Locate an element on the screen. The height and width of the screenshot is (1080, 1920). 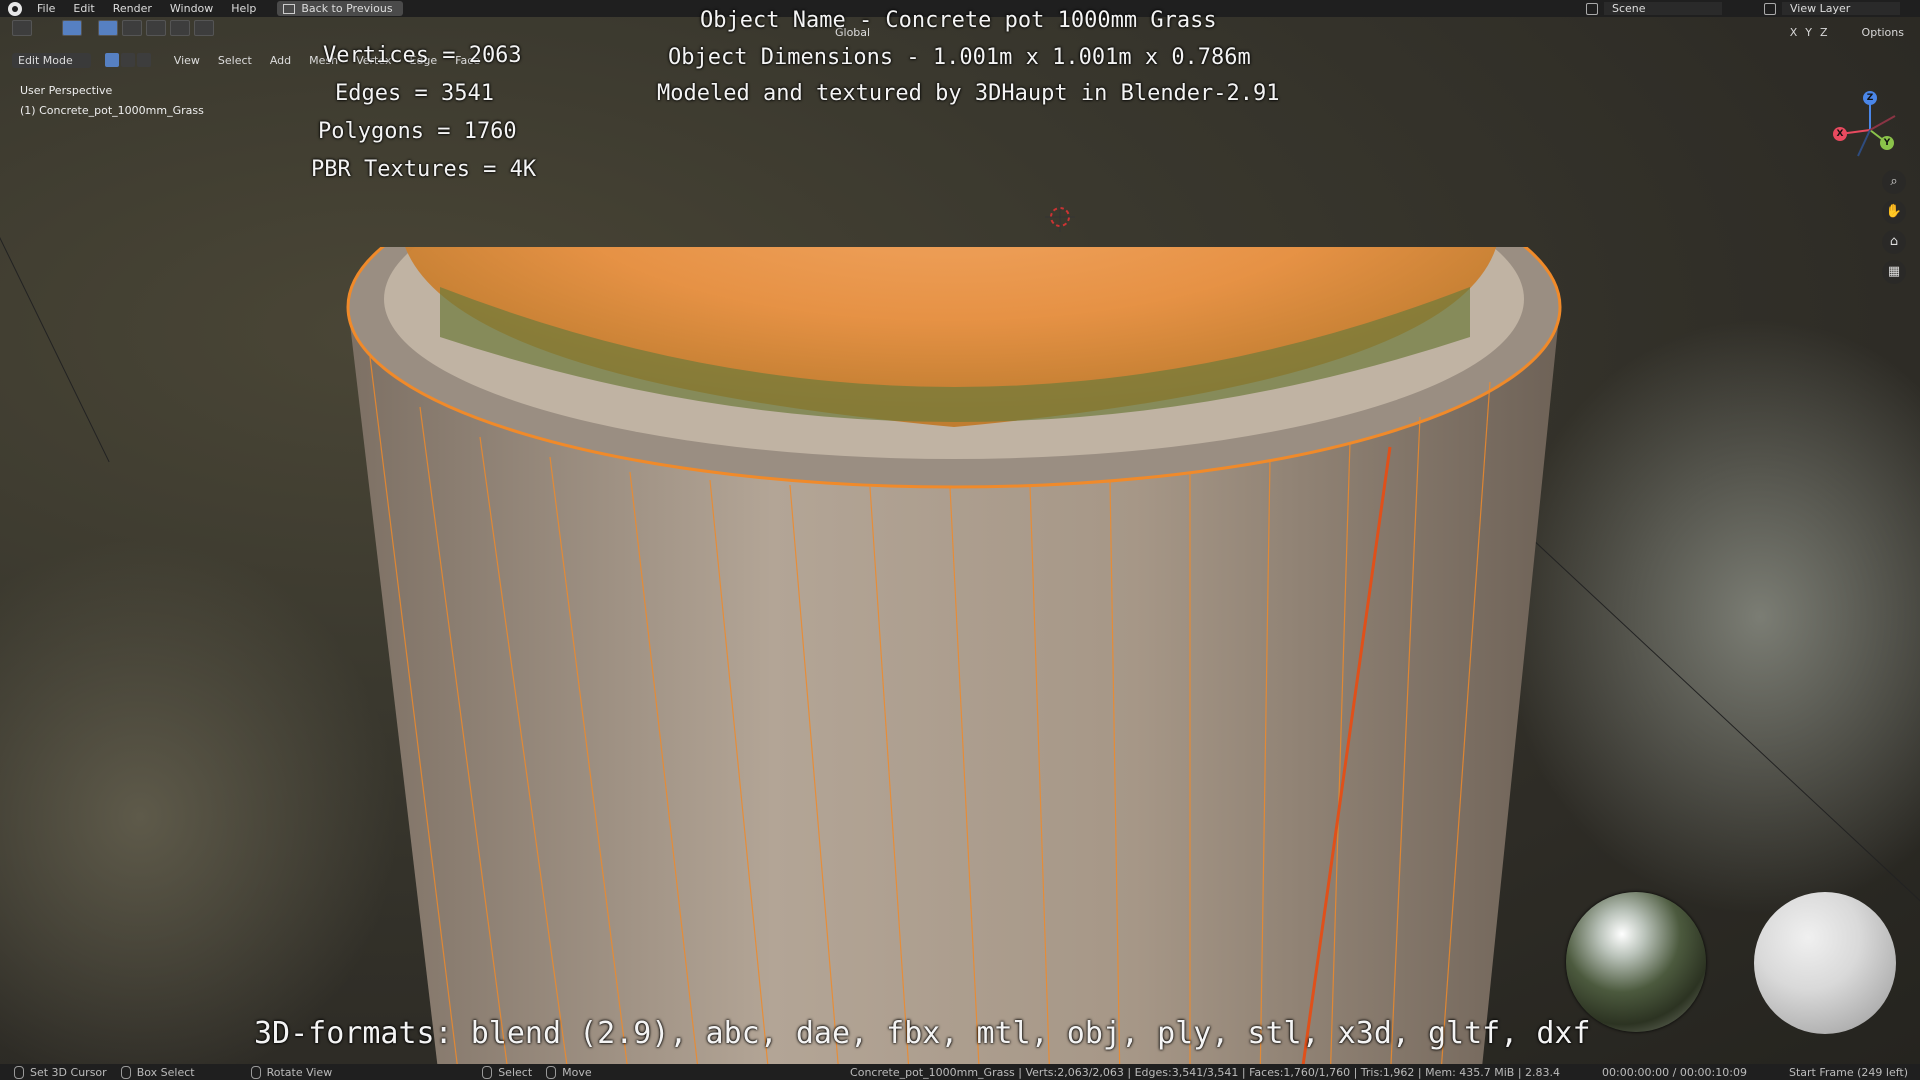
hint-rotate-view-label: Rotate View is located at coordinates (299, 1072).